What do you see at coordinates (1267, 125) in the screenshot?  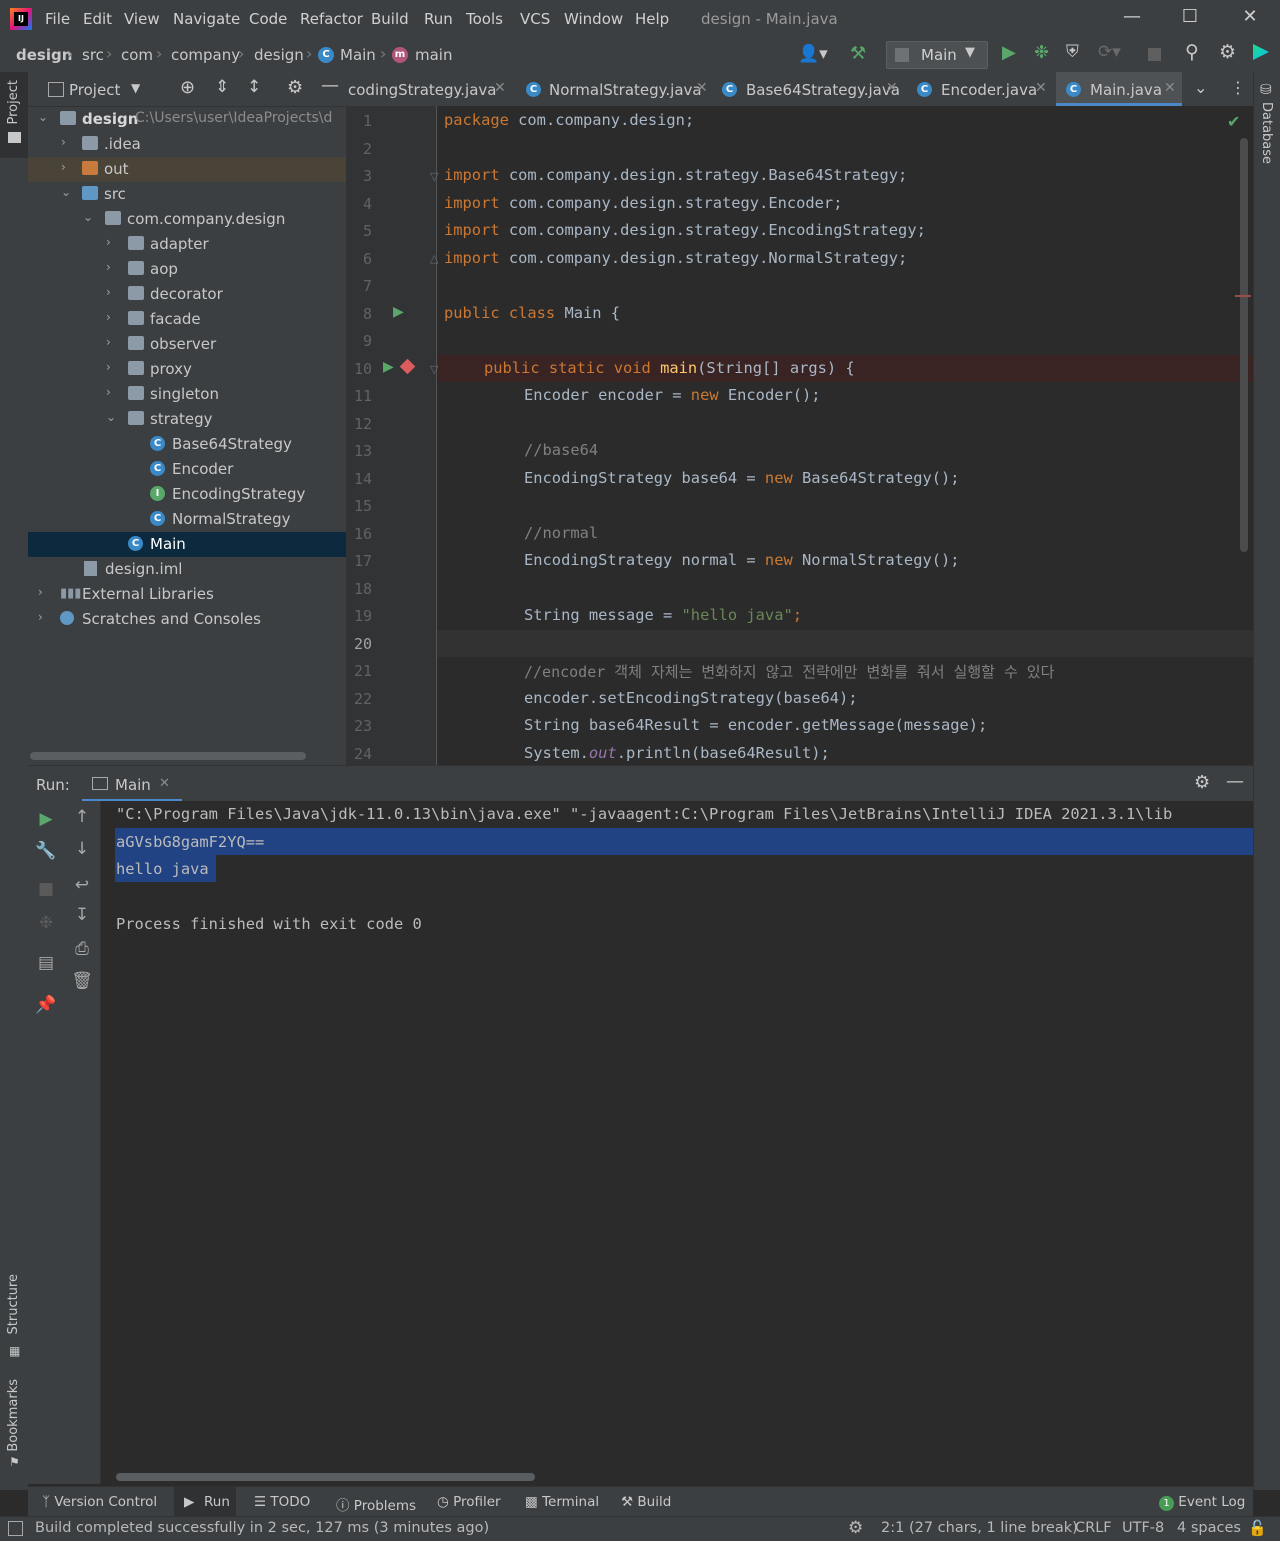 I see `database-tool-tab: ⛁ Database` at bounding box center [1267, 125].